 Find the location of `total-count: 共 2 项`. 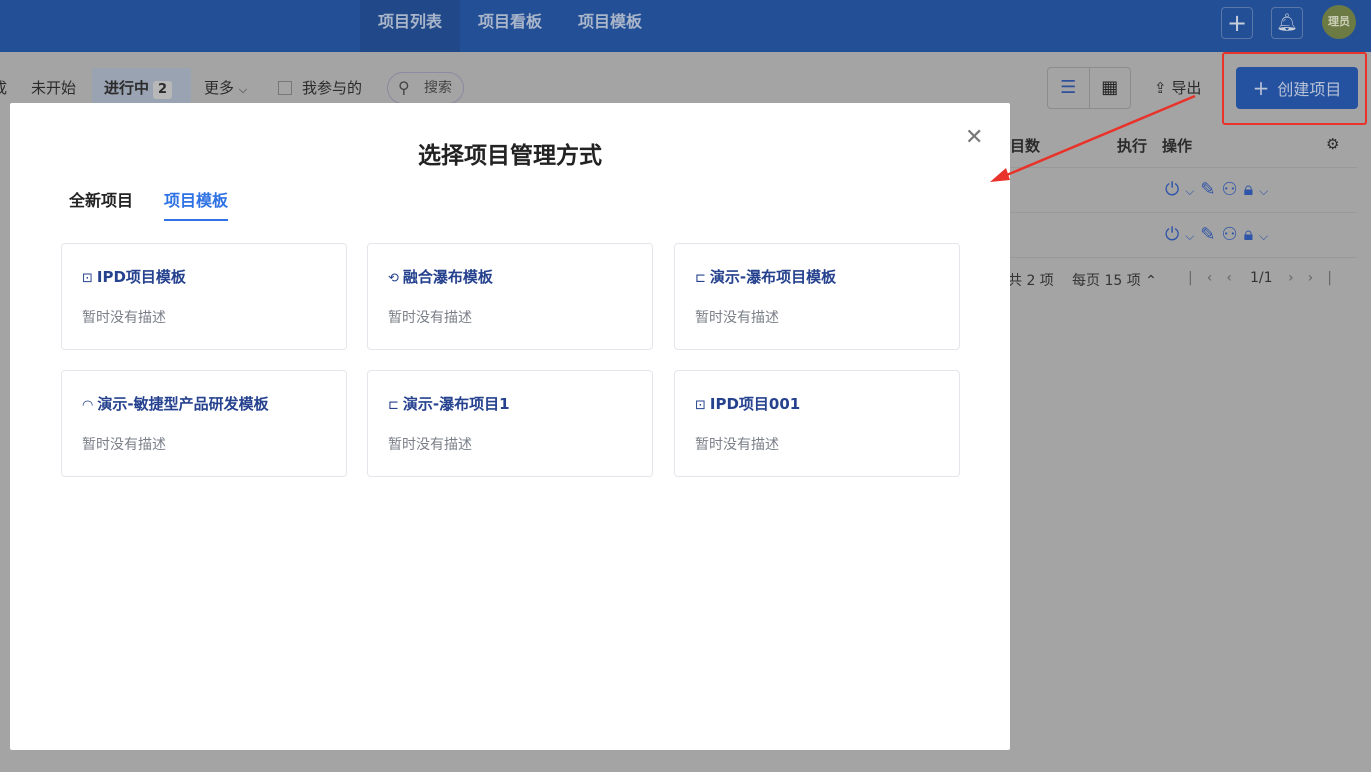

total-count: 共 2 项 is located at coordinates (1031, 281).